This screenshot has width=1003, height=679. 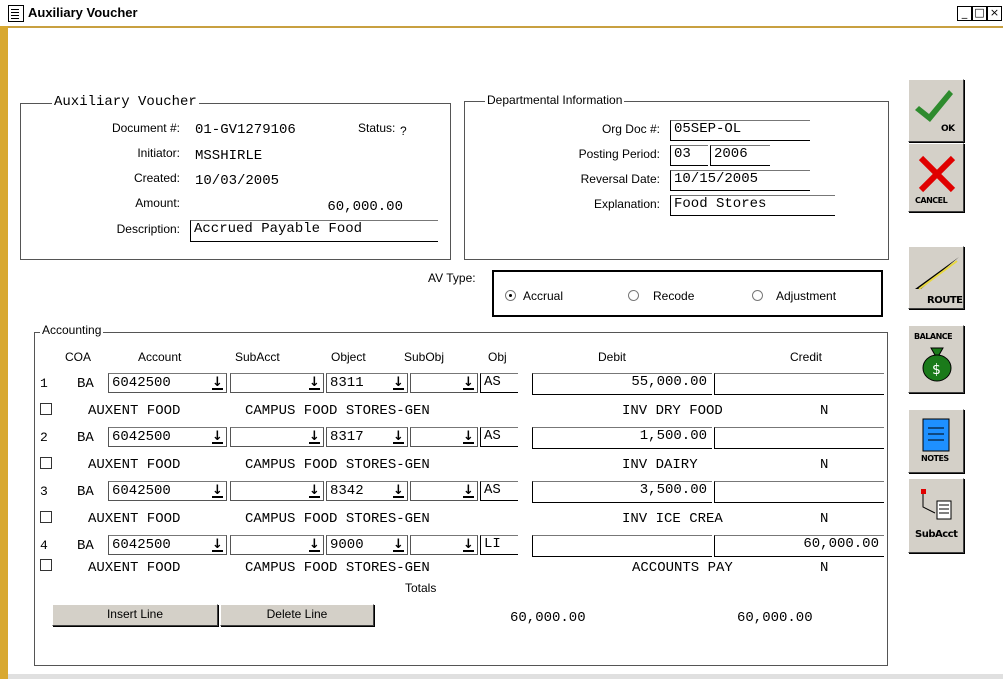 What do you see at coordinates (806, 296) in the screenshot?
I see `av-type-adjustment-label: Adjustment` at bounding box center [806, 296].